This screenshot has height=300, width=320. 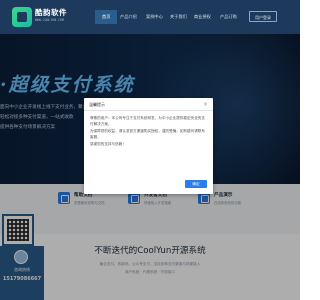 I want to click on logo-subtitle: WWW.COOLYUN.COM, so click(x=49, y=20).